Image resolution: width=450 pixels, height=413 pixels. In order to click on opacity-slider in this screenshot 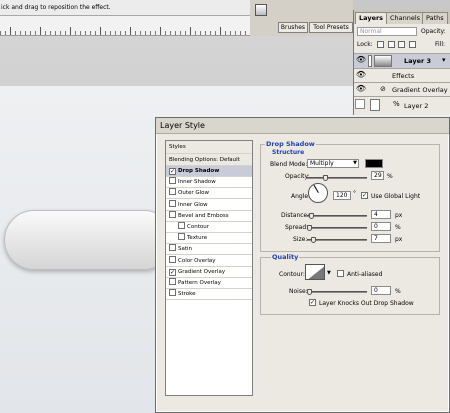, I will do `click(337, 178)`.